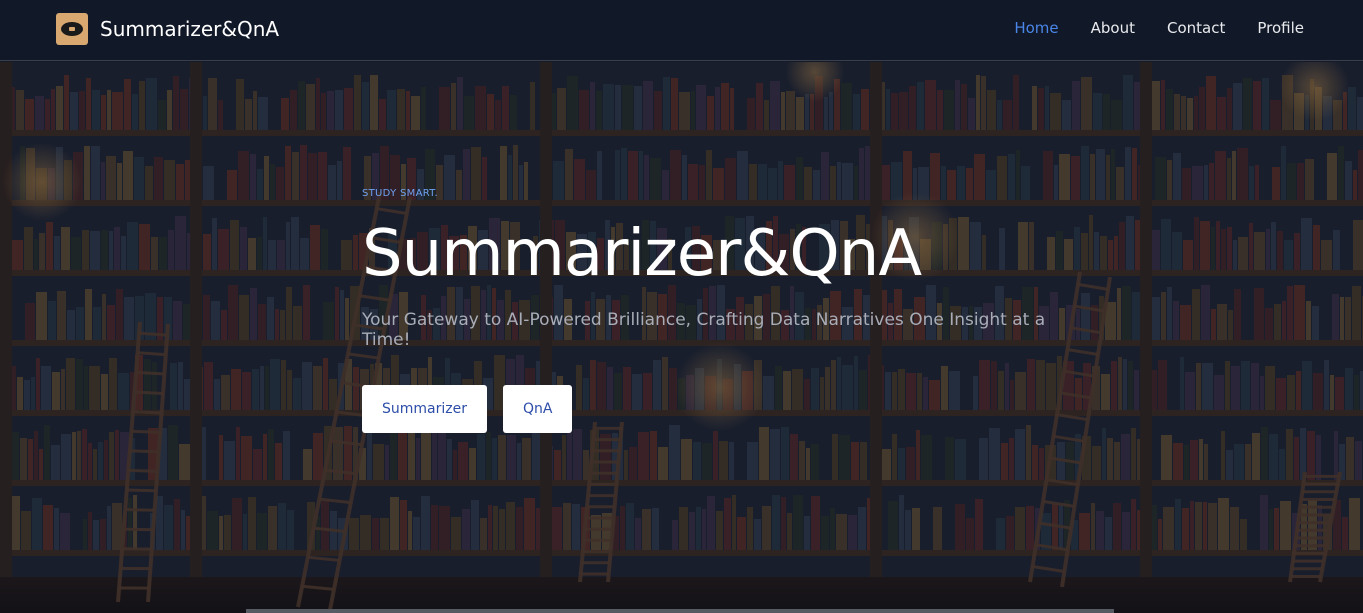 The height and width of the screenshot is (613, 1363). Describe the element at coordinates (680, 611) in the screenshot. I see `scroll-indicator` at that location.